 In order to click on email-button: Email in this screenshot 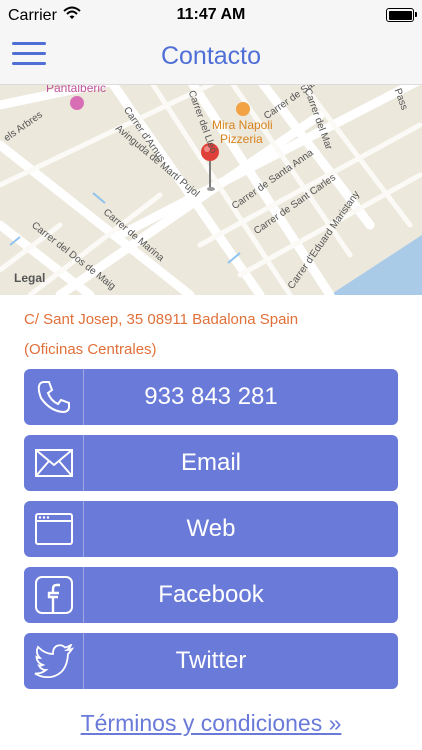, I will do `click(211, 463)`.